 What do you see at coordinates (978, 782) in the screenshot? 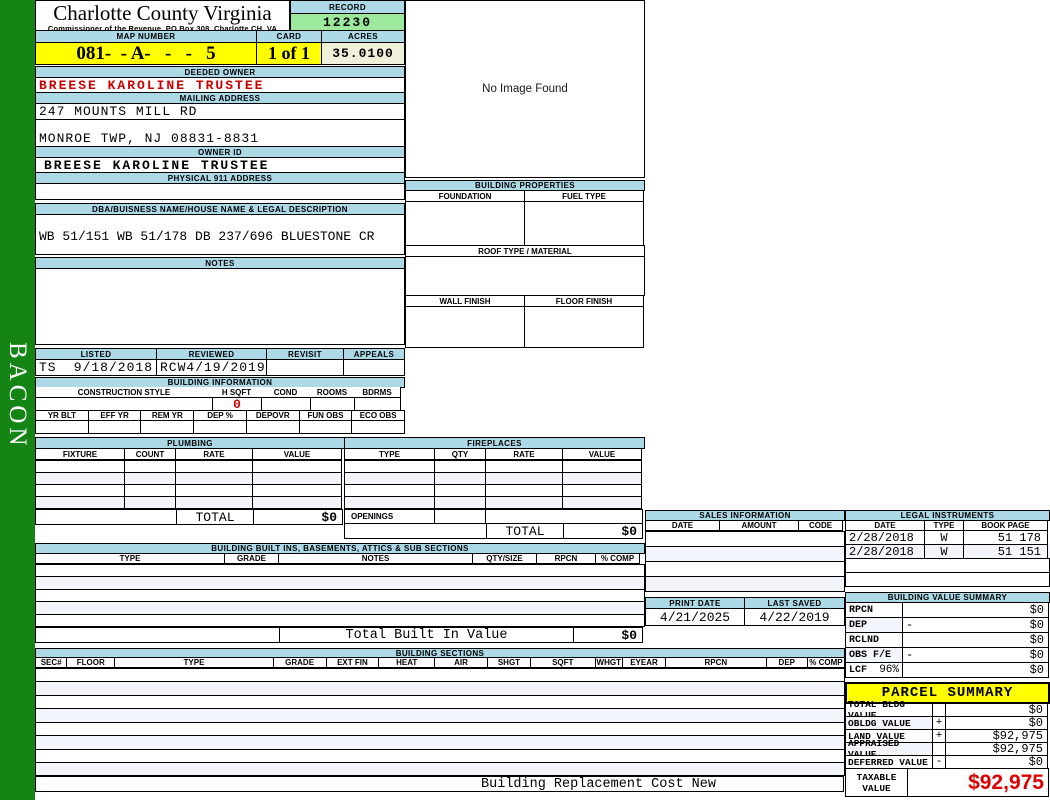
I see `taxable-value-amount: $92,975` at bounding box center [978, 782].